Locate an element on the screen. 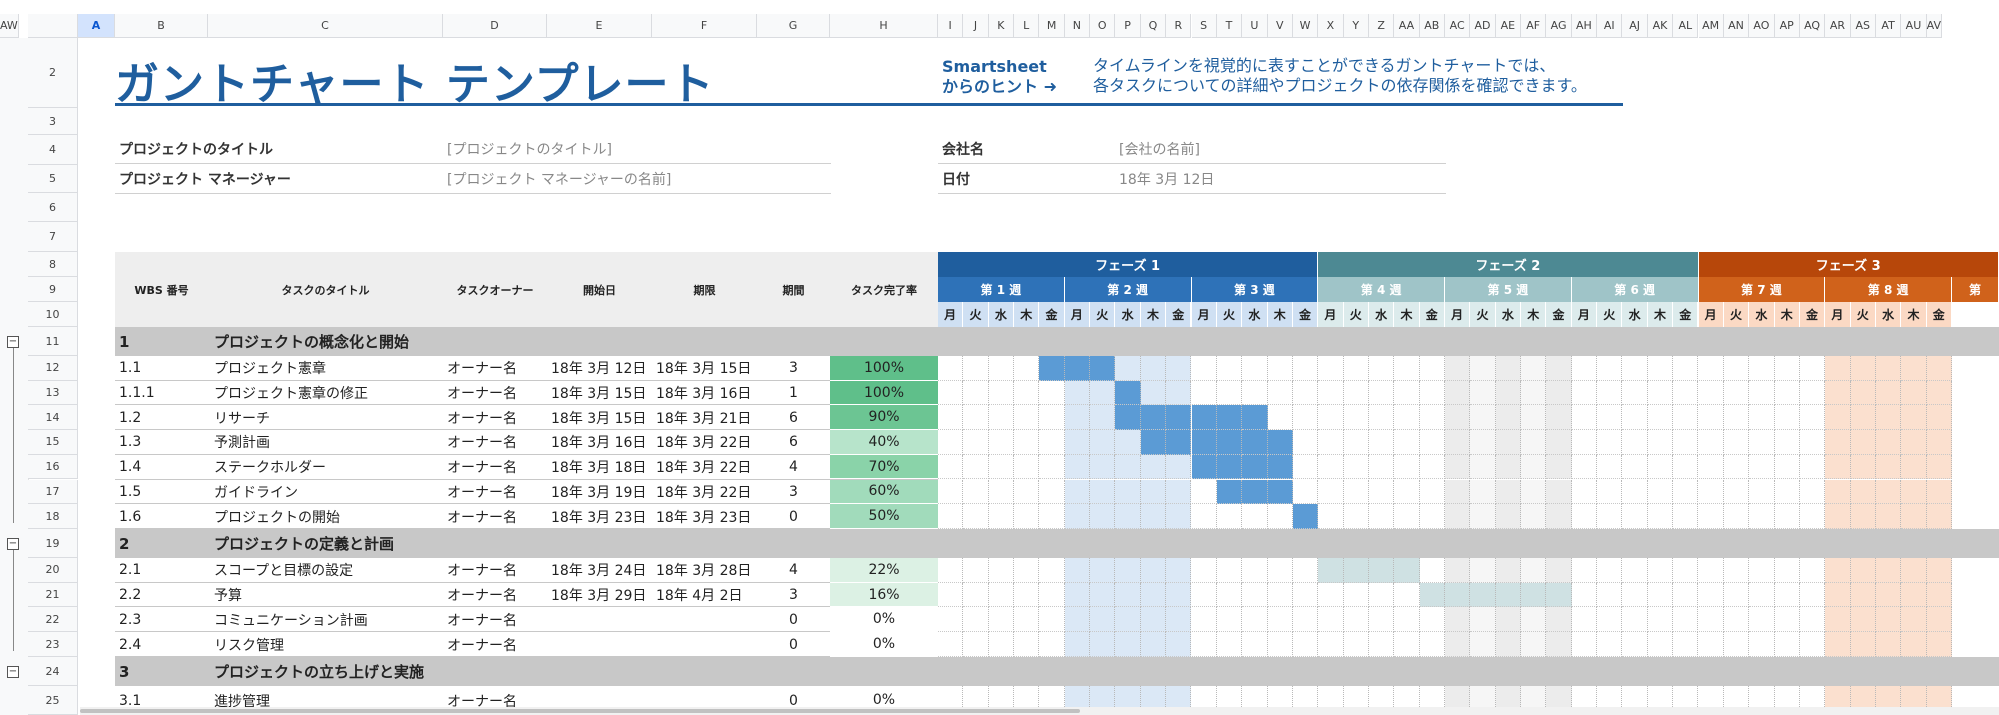 This screenshot has height=715, width=1999. task-start: 18年 3月 19日 is located at coordinates (598, 492).